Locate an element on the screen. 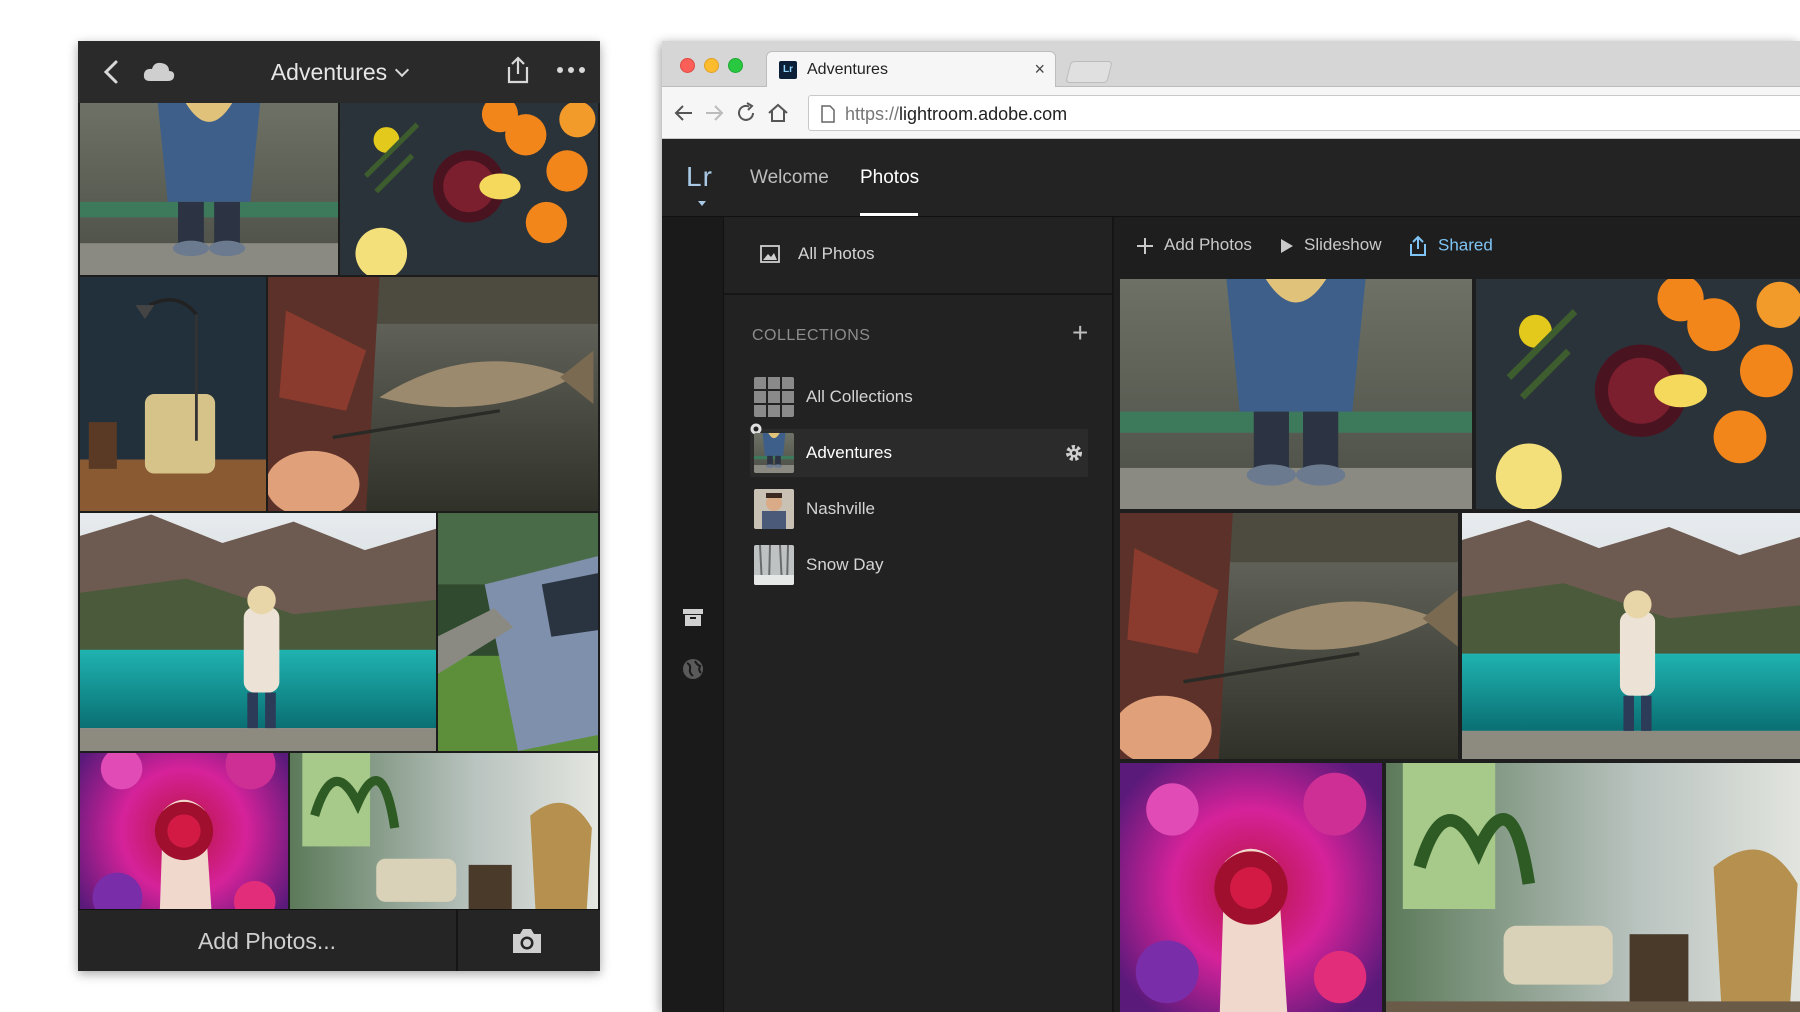 The width and height of the screenshot is (1800, 1012). url-text: https://lightroom.adobe.com is located at coordinates (956, 114).